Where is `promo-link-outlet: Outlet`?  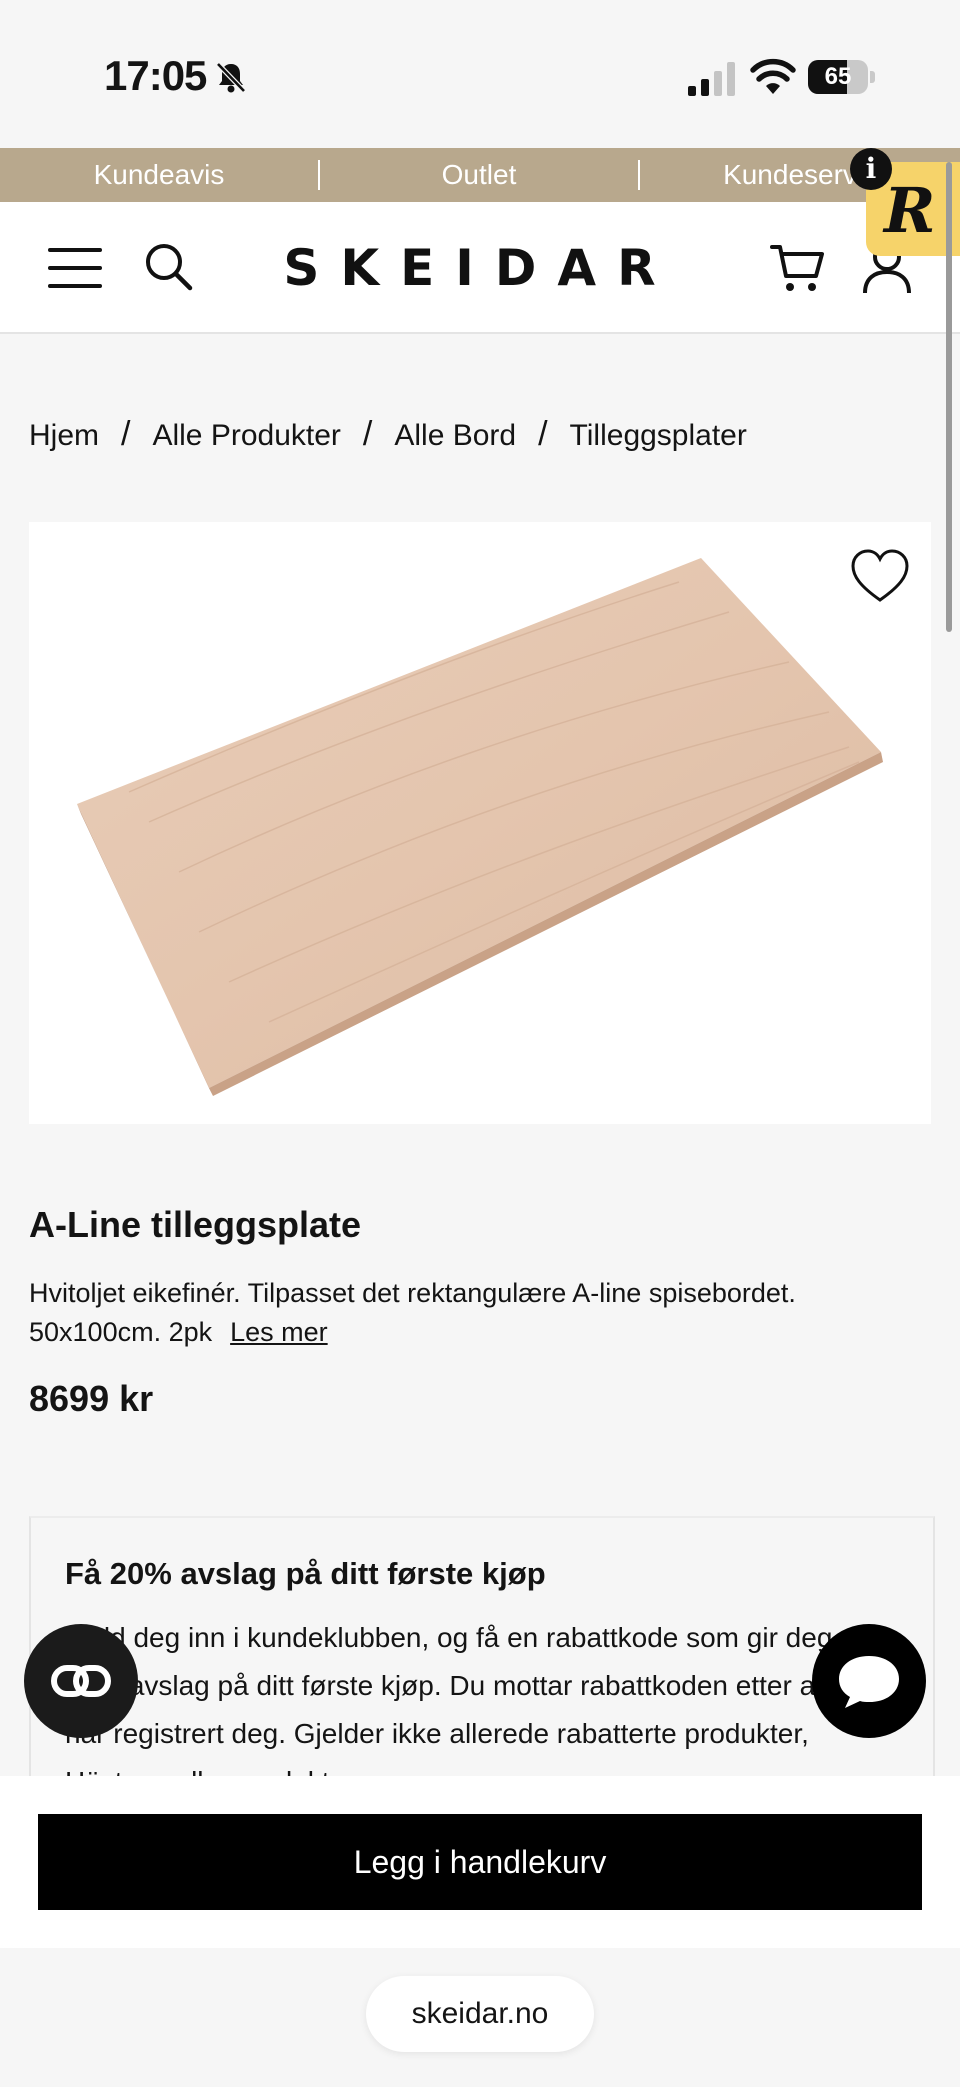 promo-link-outlet: Outlet is located at coordinates (479, 175).